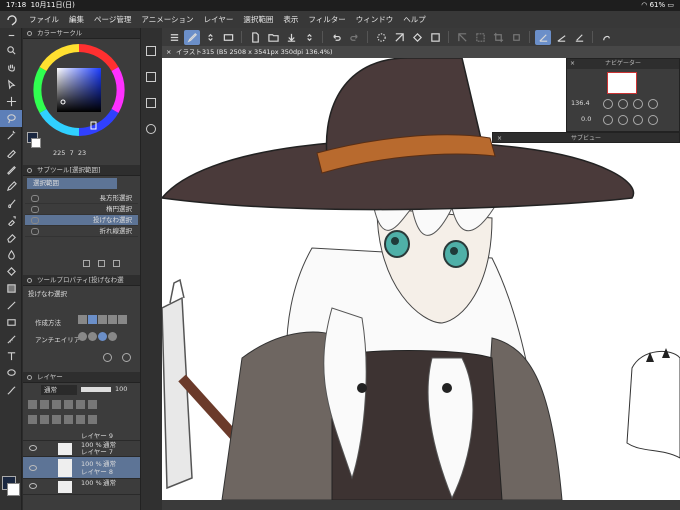 The width and height of the screenshot is (680, 510). Describe the element at coordinates (11, 390) in the screenshot. I see `correct-line-tool-icon` at that location.